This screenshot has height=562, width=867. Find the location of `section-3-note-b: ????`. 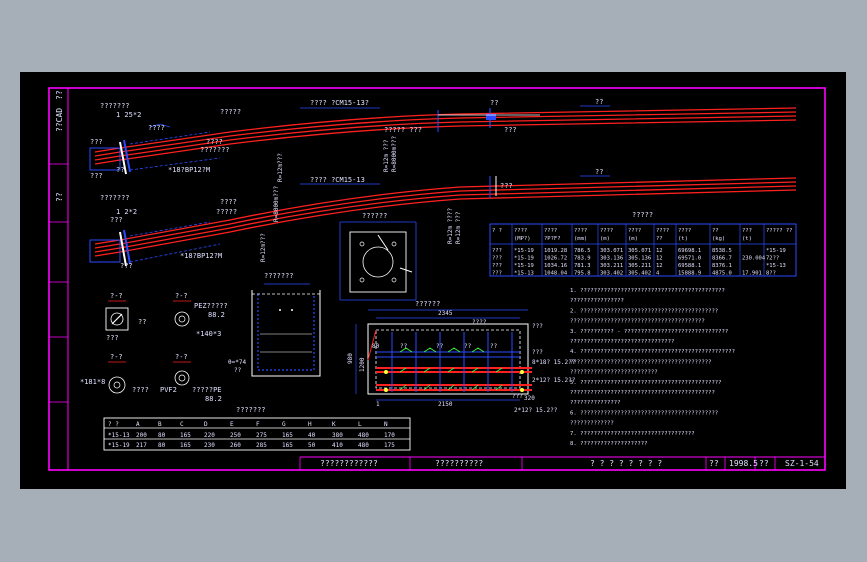

section-3-note-b: ???? is located at coordinates (140, 390).